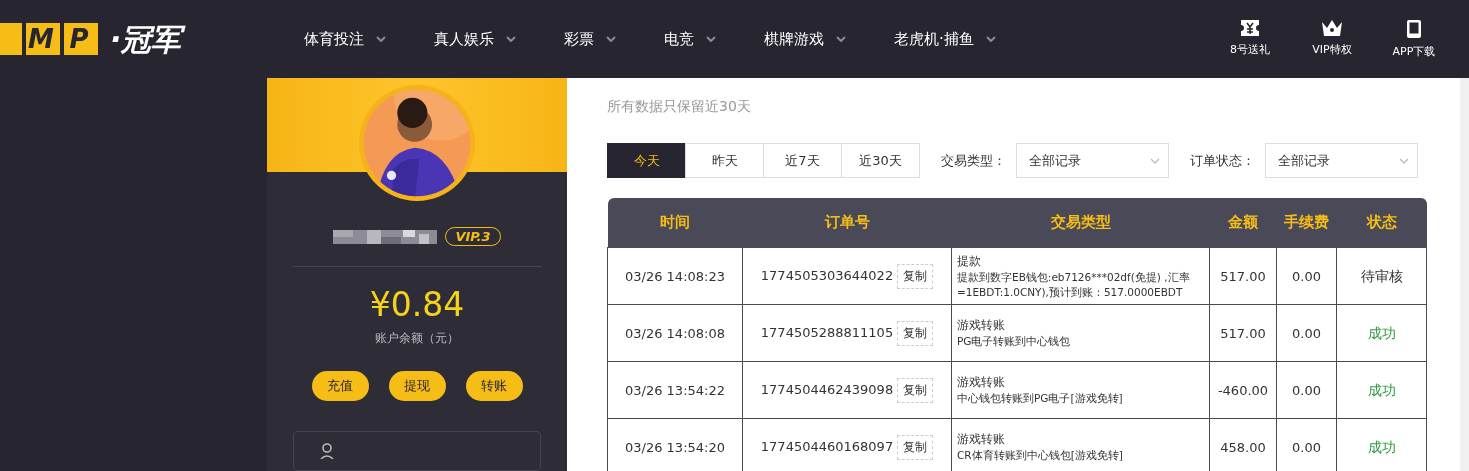 The height and width of the screenshot is (471, 1469). What do you see at coordinates (417, 451) in the screenshot?
I see `side-menu-item` at bounding box center [417, 451].